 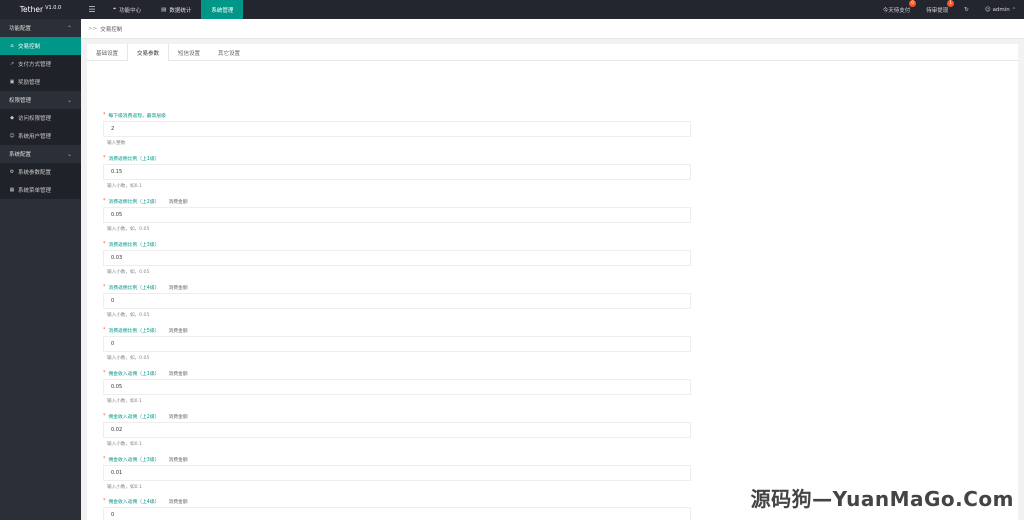 I want to click on pending-label: 待审提现, so click(x=937, y=10).